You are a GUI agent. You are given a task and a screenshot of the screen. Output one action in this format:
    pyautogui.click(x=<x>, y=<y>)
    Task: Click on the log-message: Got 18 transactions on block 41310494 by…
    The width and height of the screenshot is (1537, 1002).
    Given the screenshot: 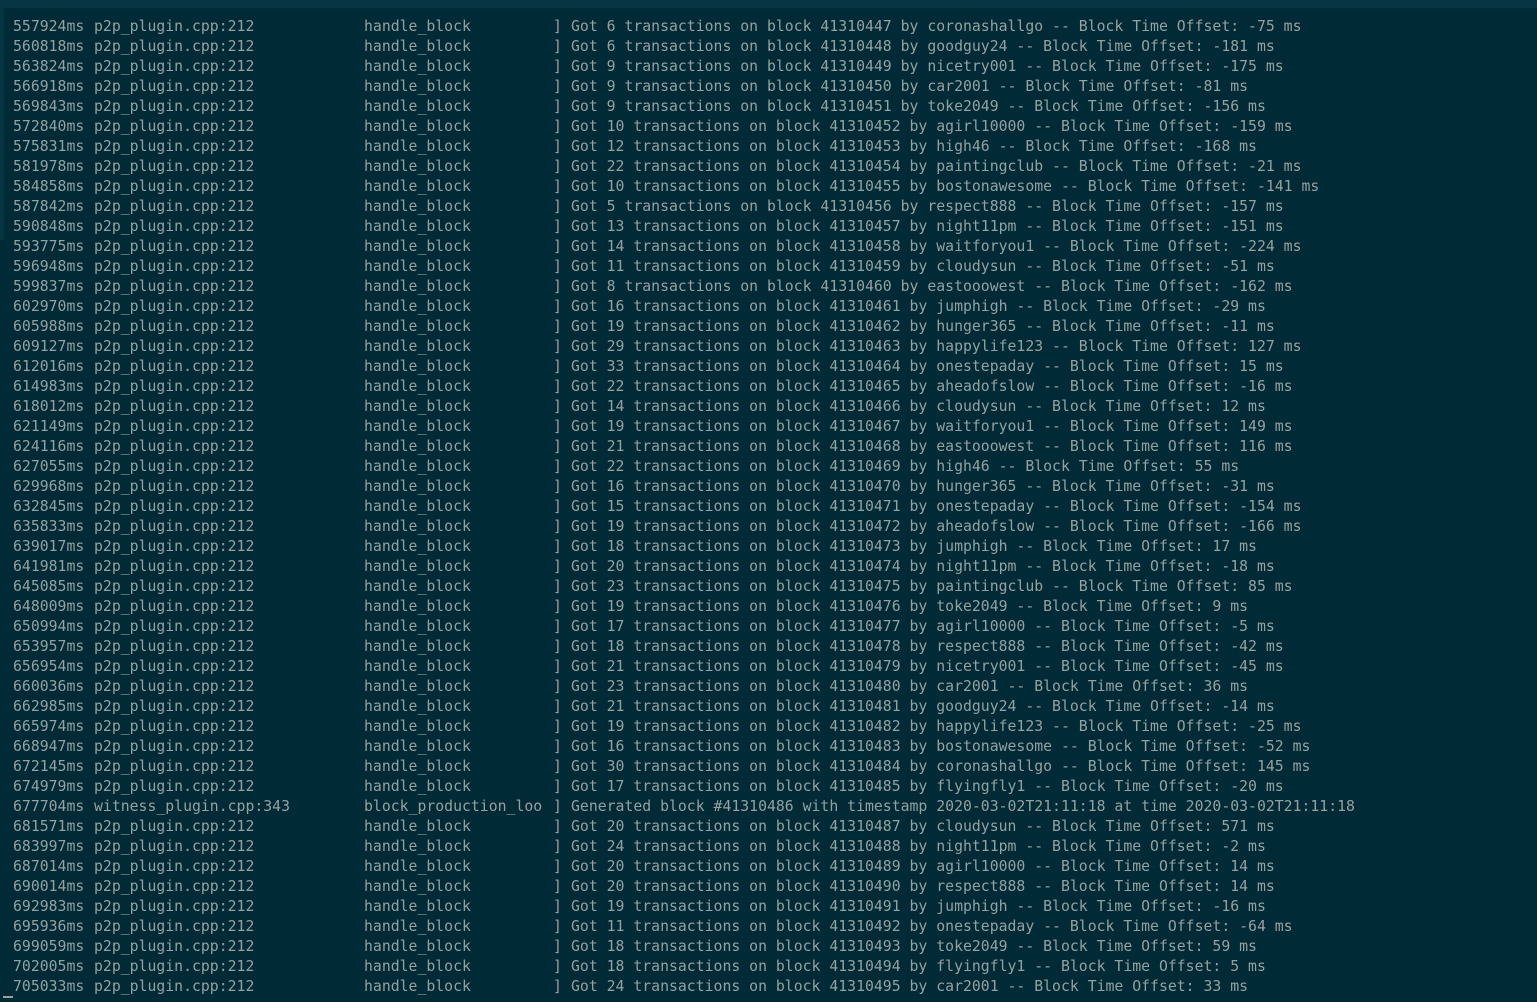 What is the action you would take?
    pyautogui.click(x=918, y=966)
    